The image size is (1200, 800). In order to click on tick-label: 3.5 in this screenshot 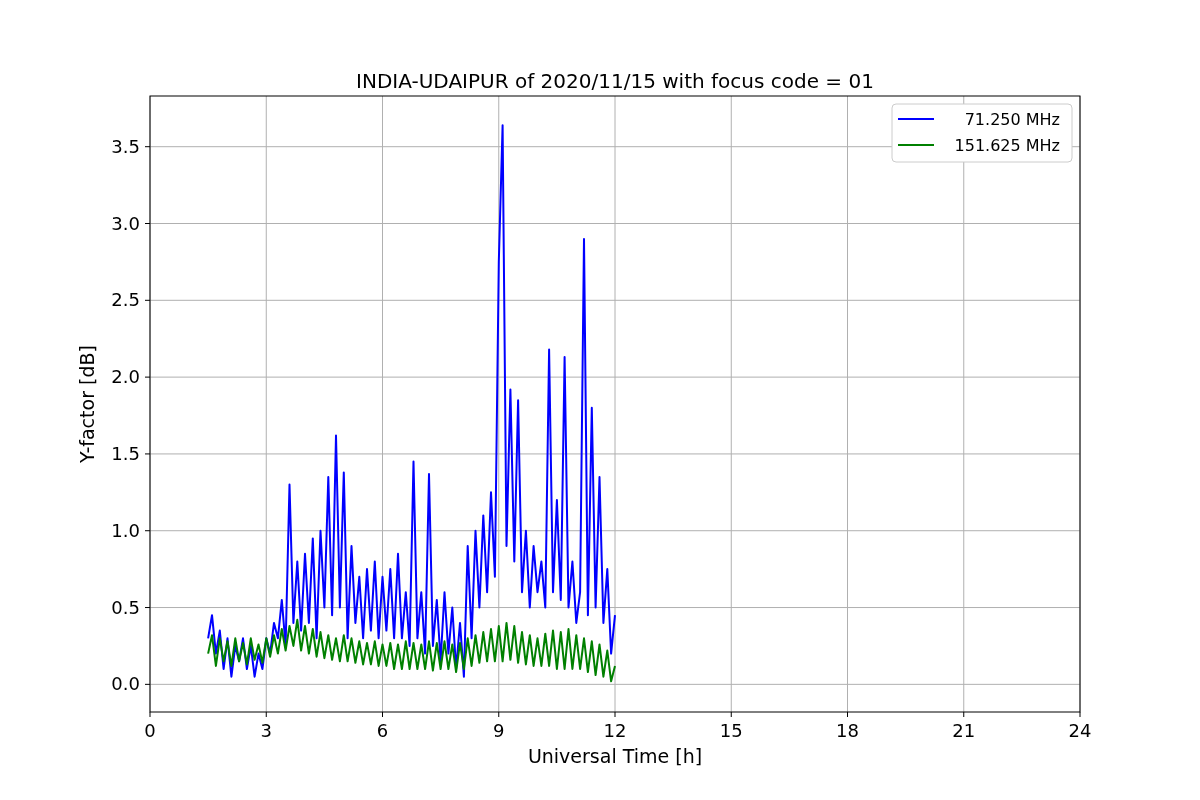, I will do `click(125, 146)`.